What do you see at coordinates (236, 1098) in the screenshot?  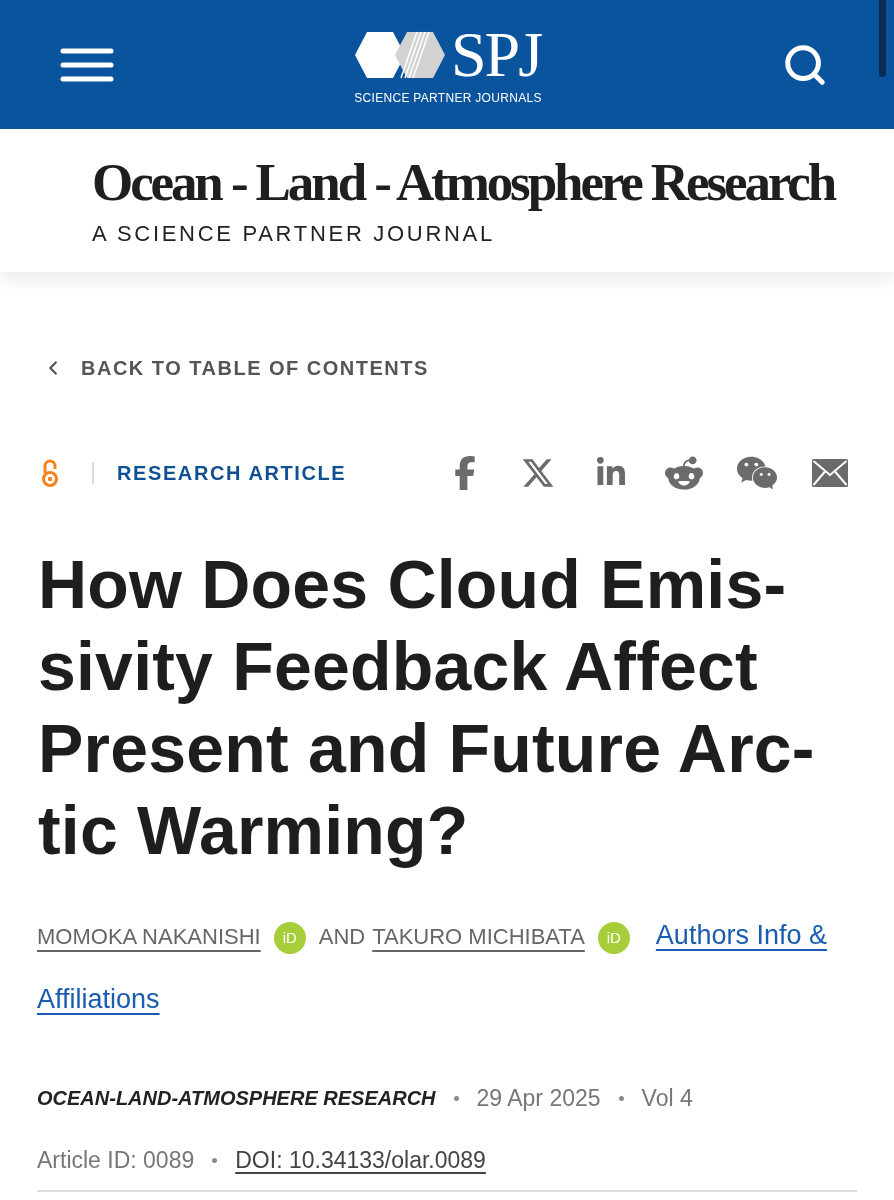 I see `journal-name: OCEAN-LAND-ATMOSPHERE RESEARCH` at bounding box center [236, 1098].